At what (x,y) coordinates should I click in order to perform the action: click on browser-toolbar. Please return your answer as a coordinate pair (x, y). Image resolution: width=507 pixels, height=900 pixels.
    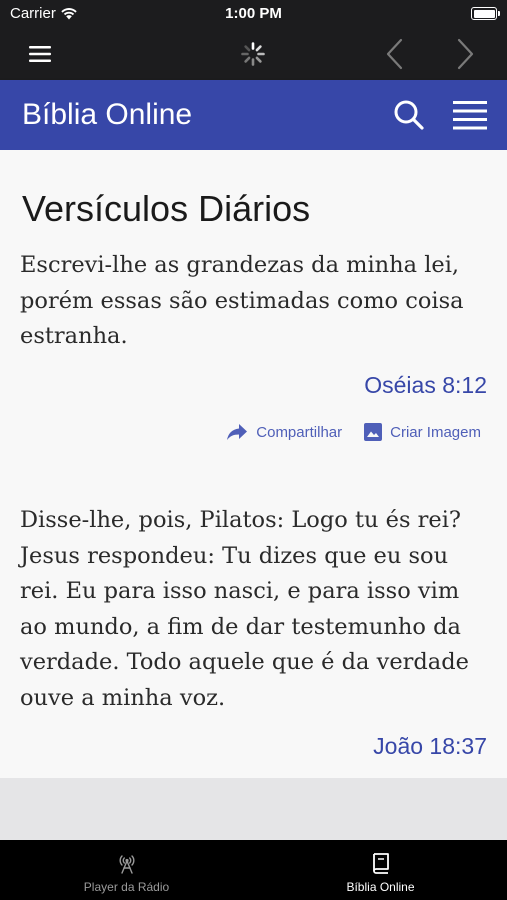
    Looking at the image, I should click on (253, 54).